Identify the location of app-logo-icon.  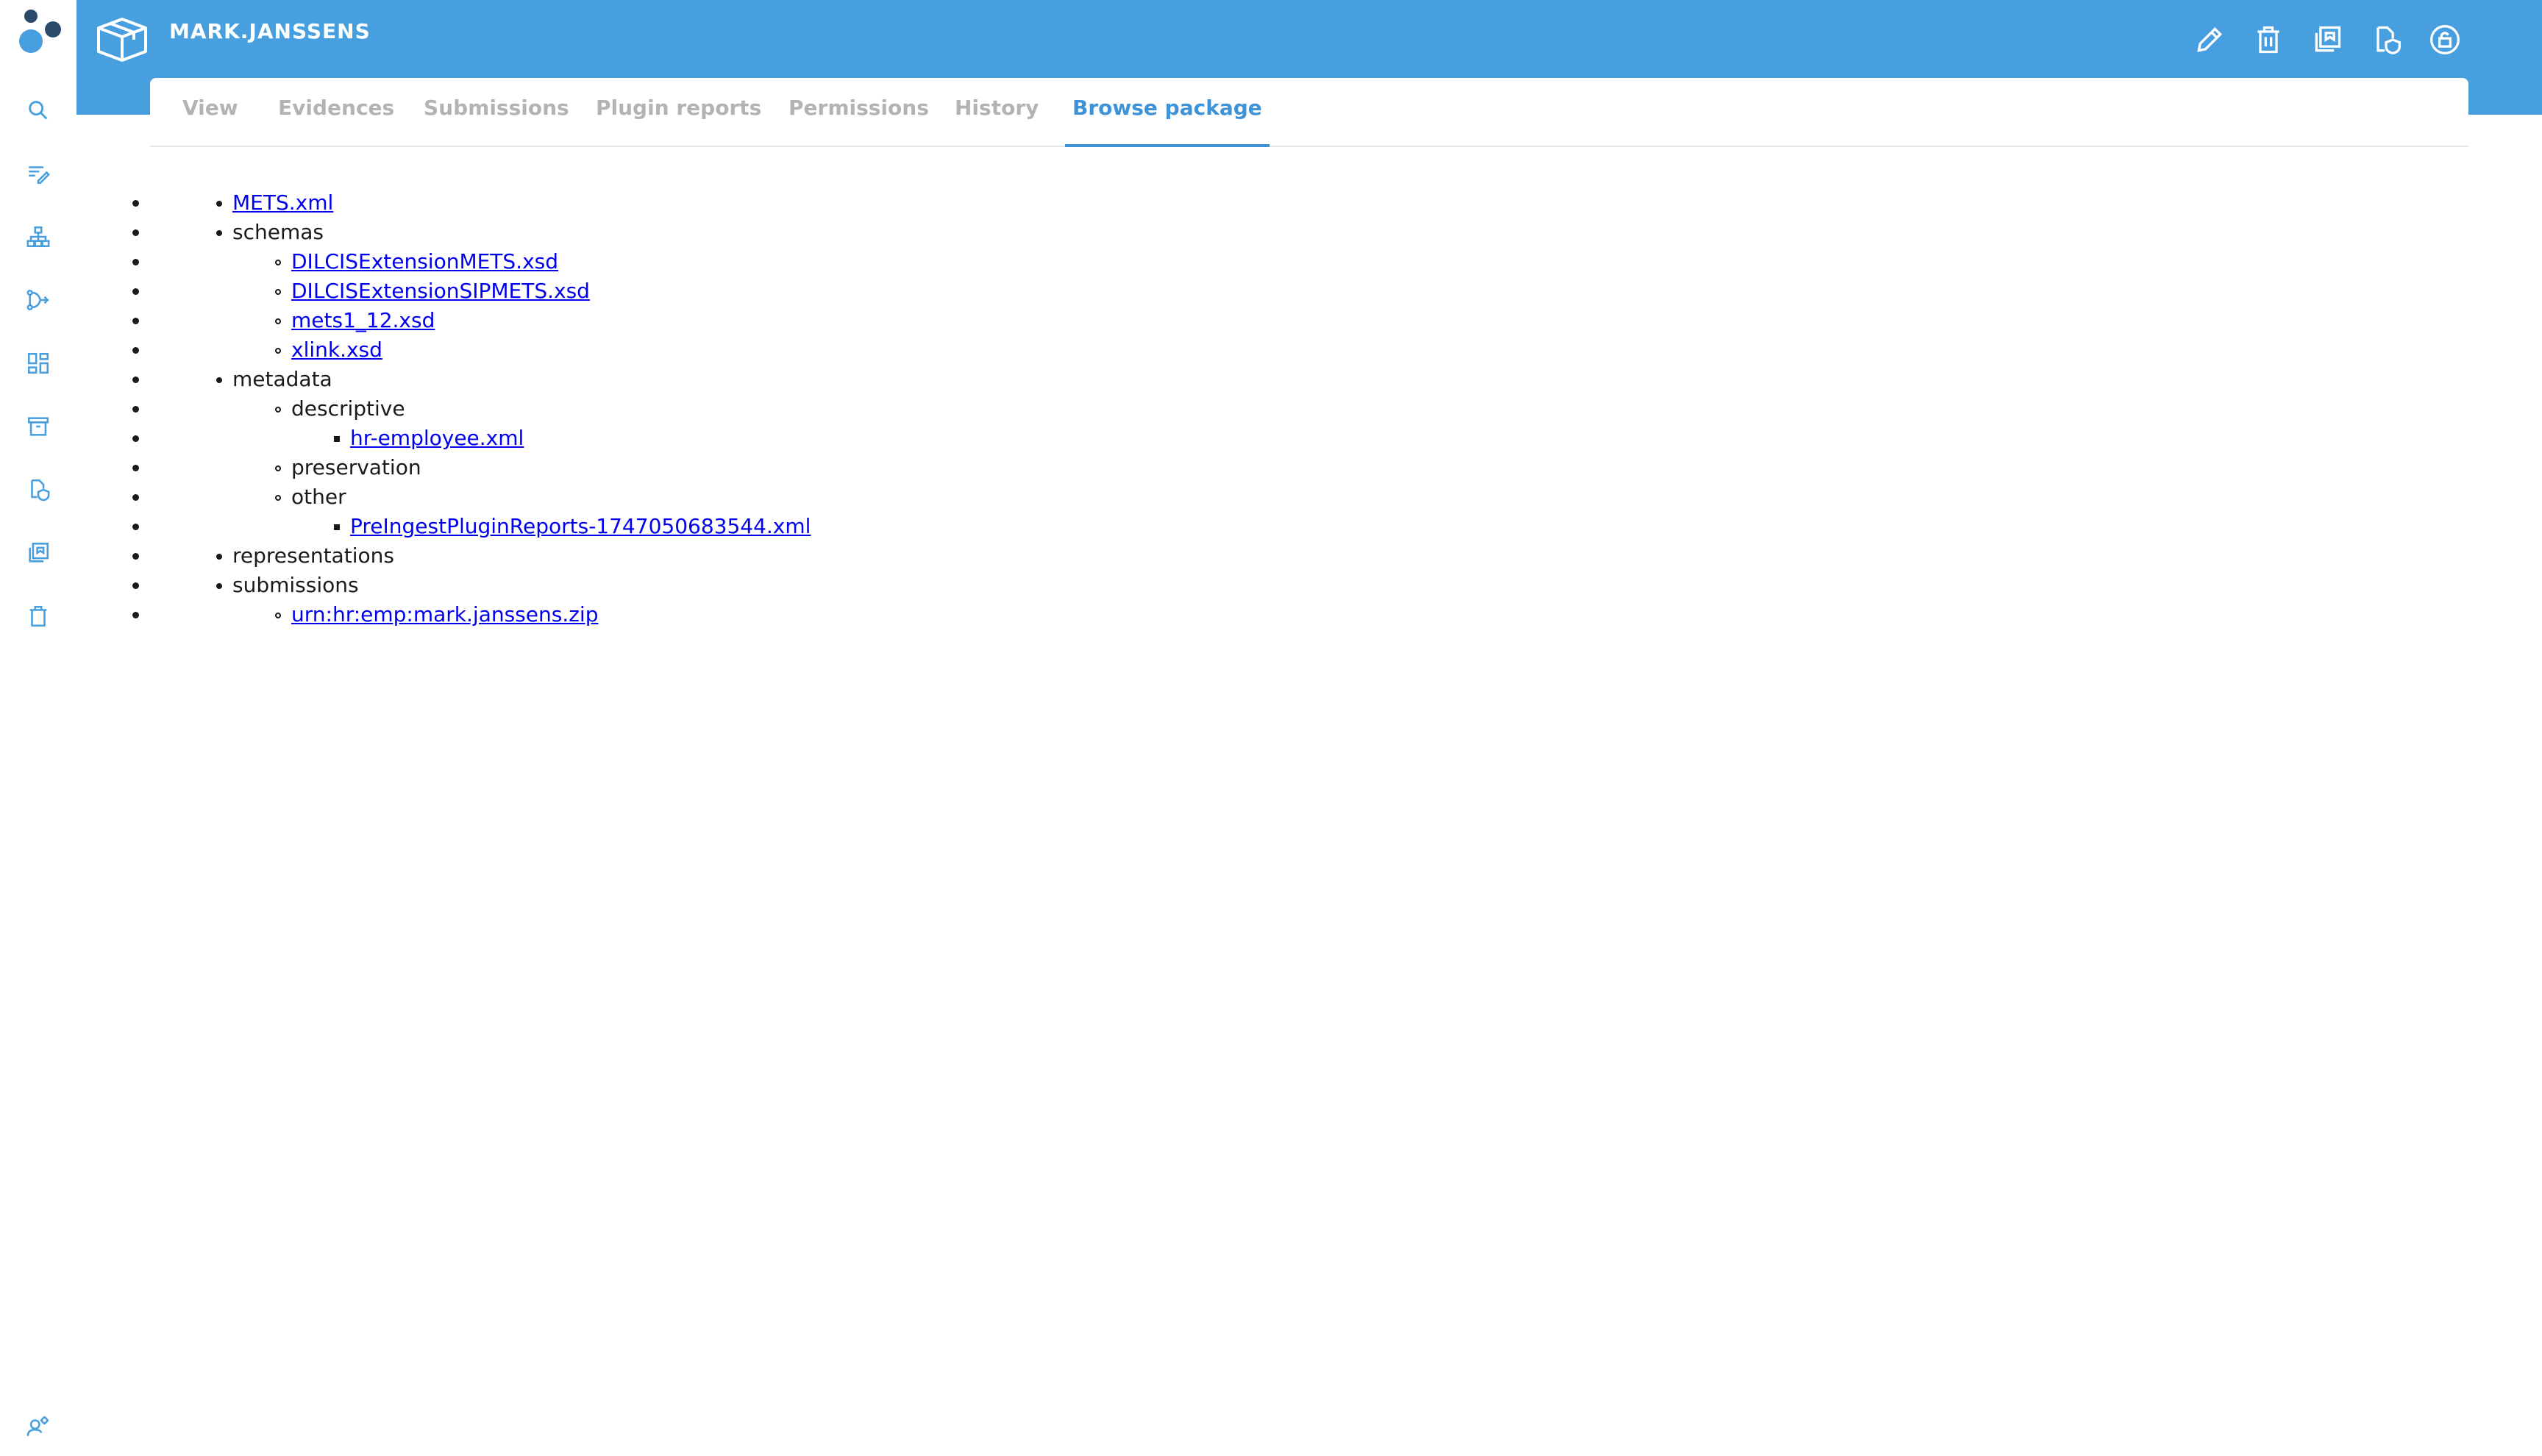
(38, 31).